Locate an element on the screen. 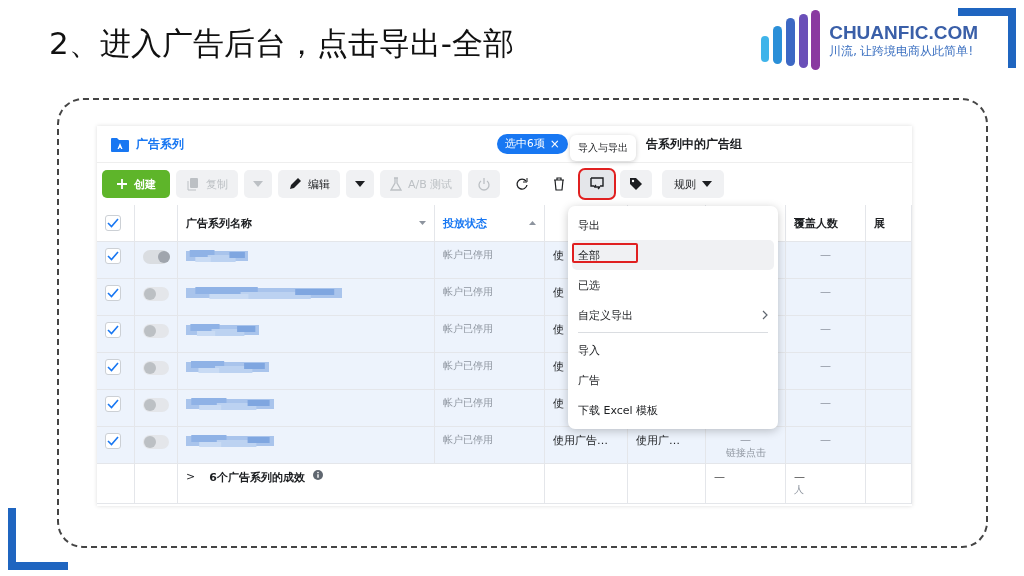 The image size is (1024, 576). chip-label: 选中6项 is located at coordinates (525, 144).